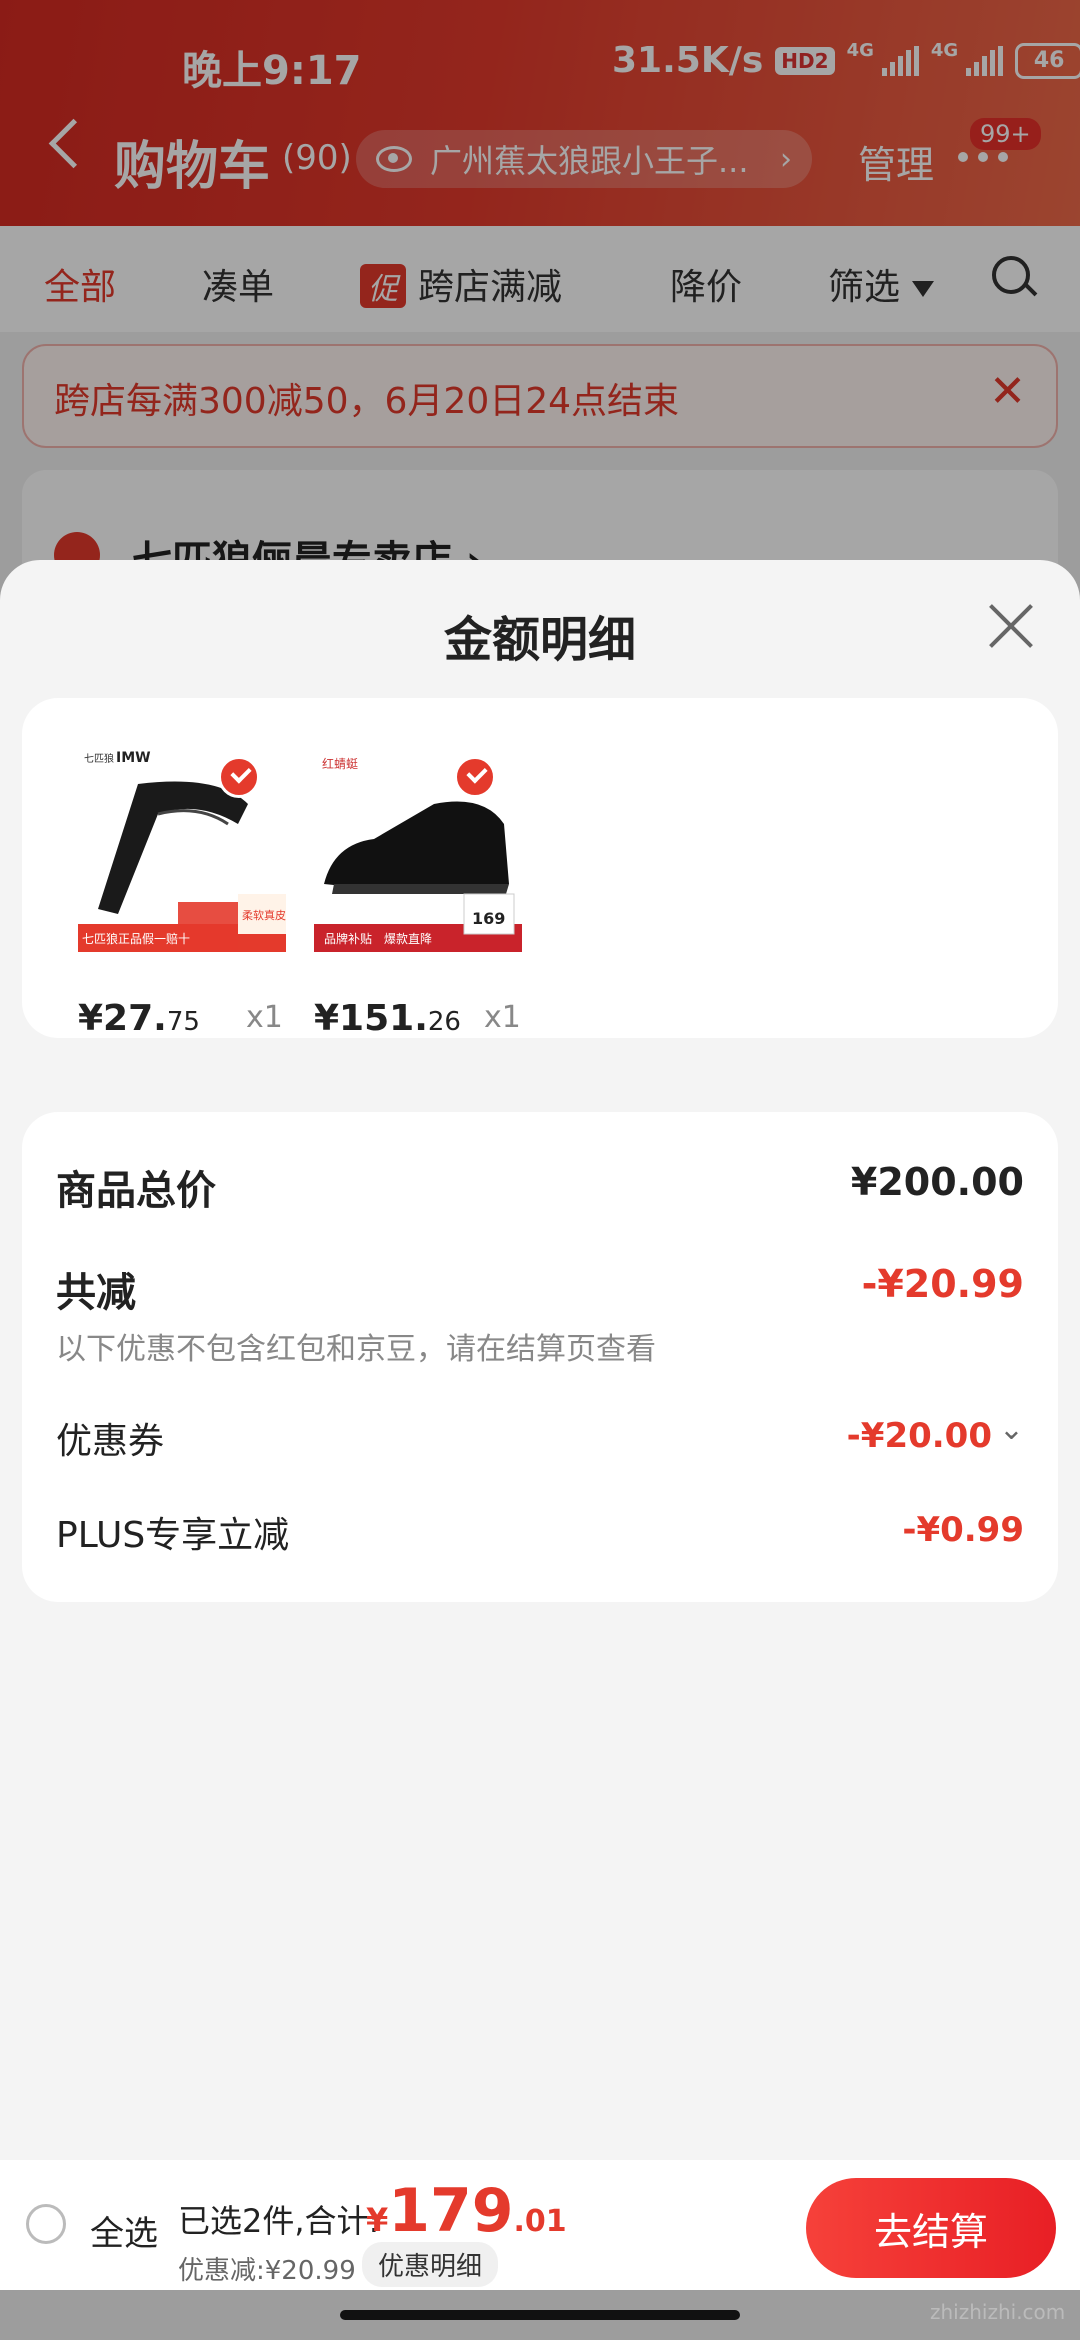  I want to click on sheet-title: 金额明细, so click(539, 640).